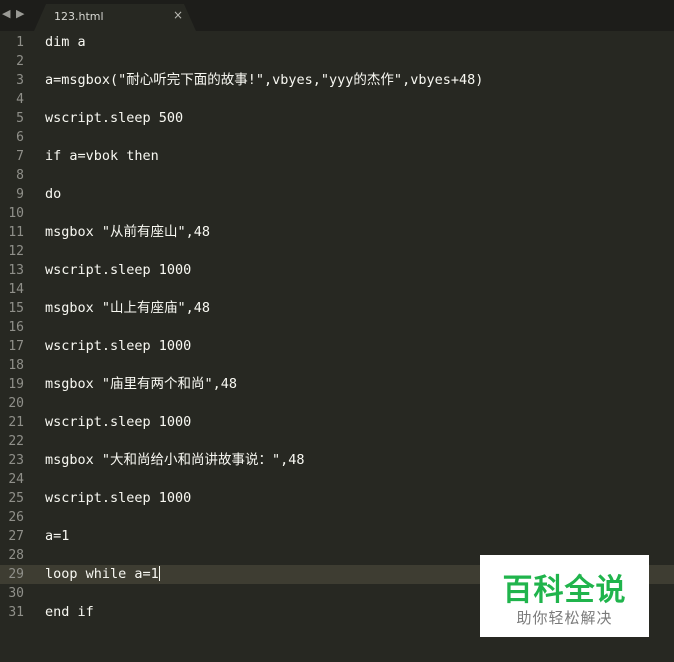 The image size is (674, 662). Describe the element at coordinates (69, 612) in the screenshot. I see `code-text: end if` at that location.